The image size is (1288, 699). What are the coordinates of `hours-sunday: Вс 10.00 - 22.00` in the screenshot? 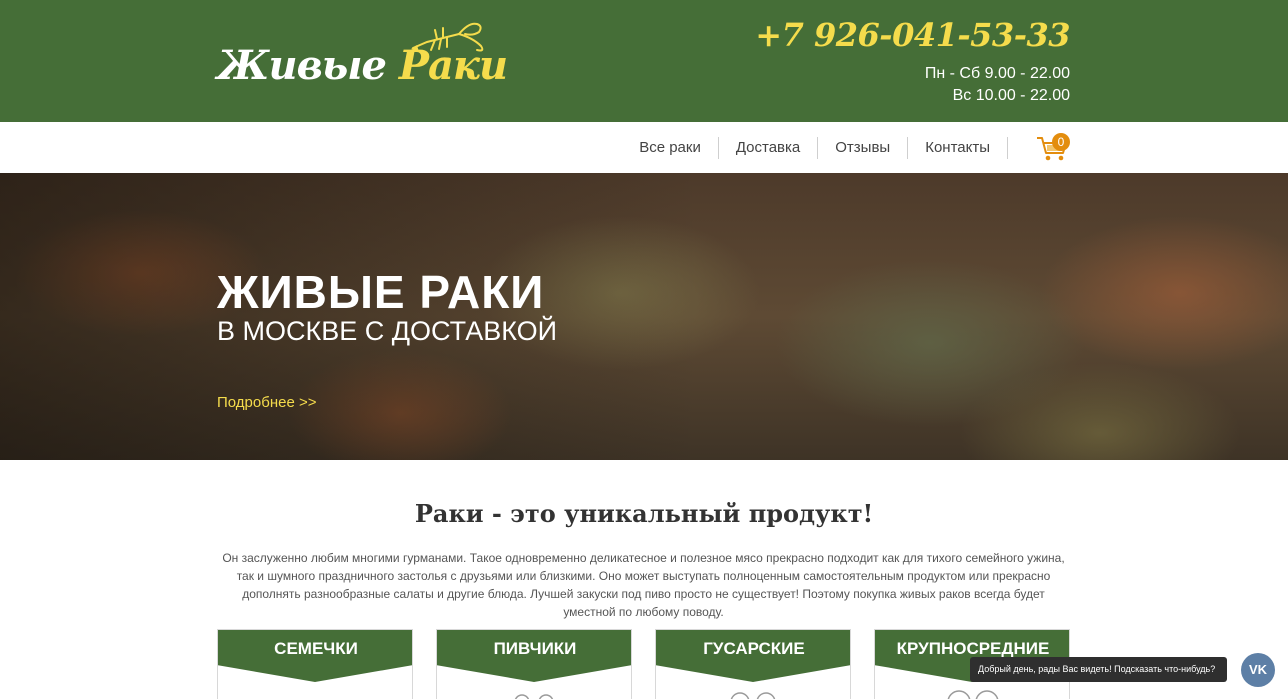 It's located at (1011, 95).